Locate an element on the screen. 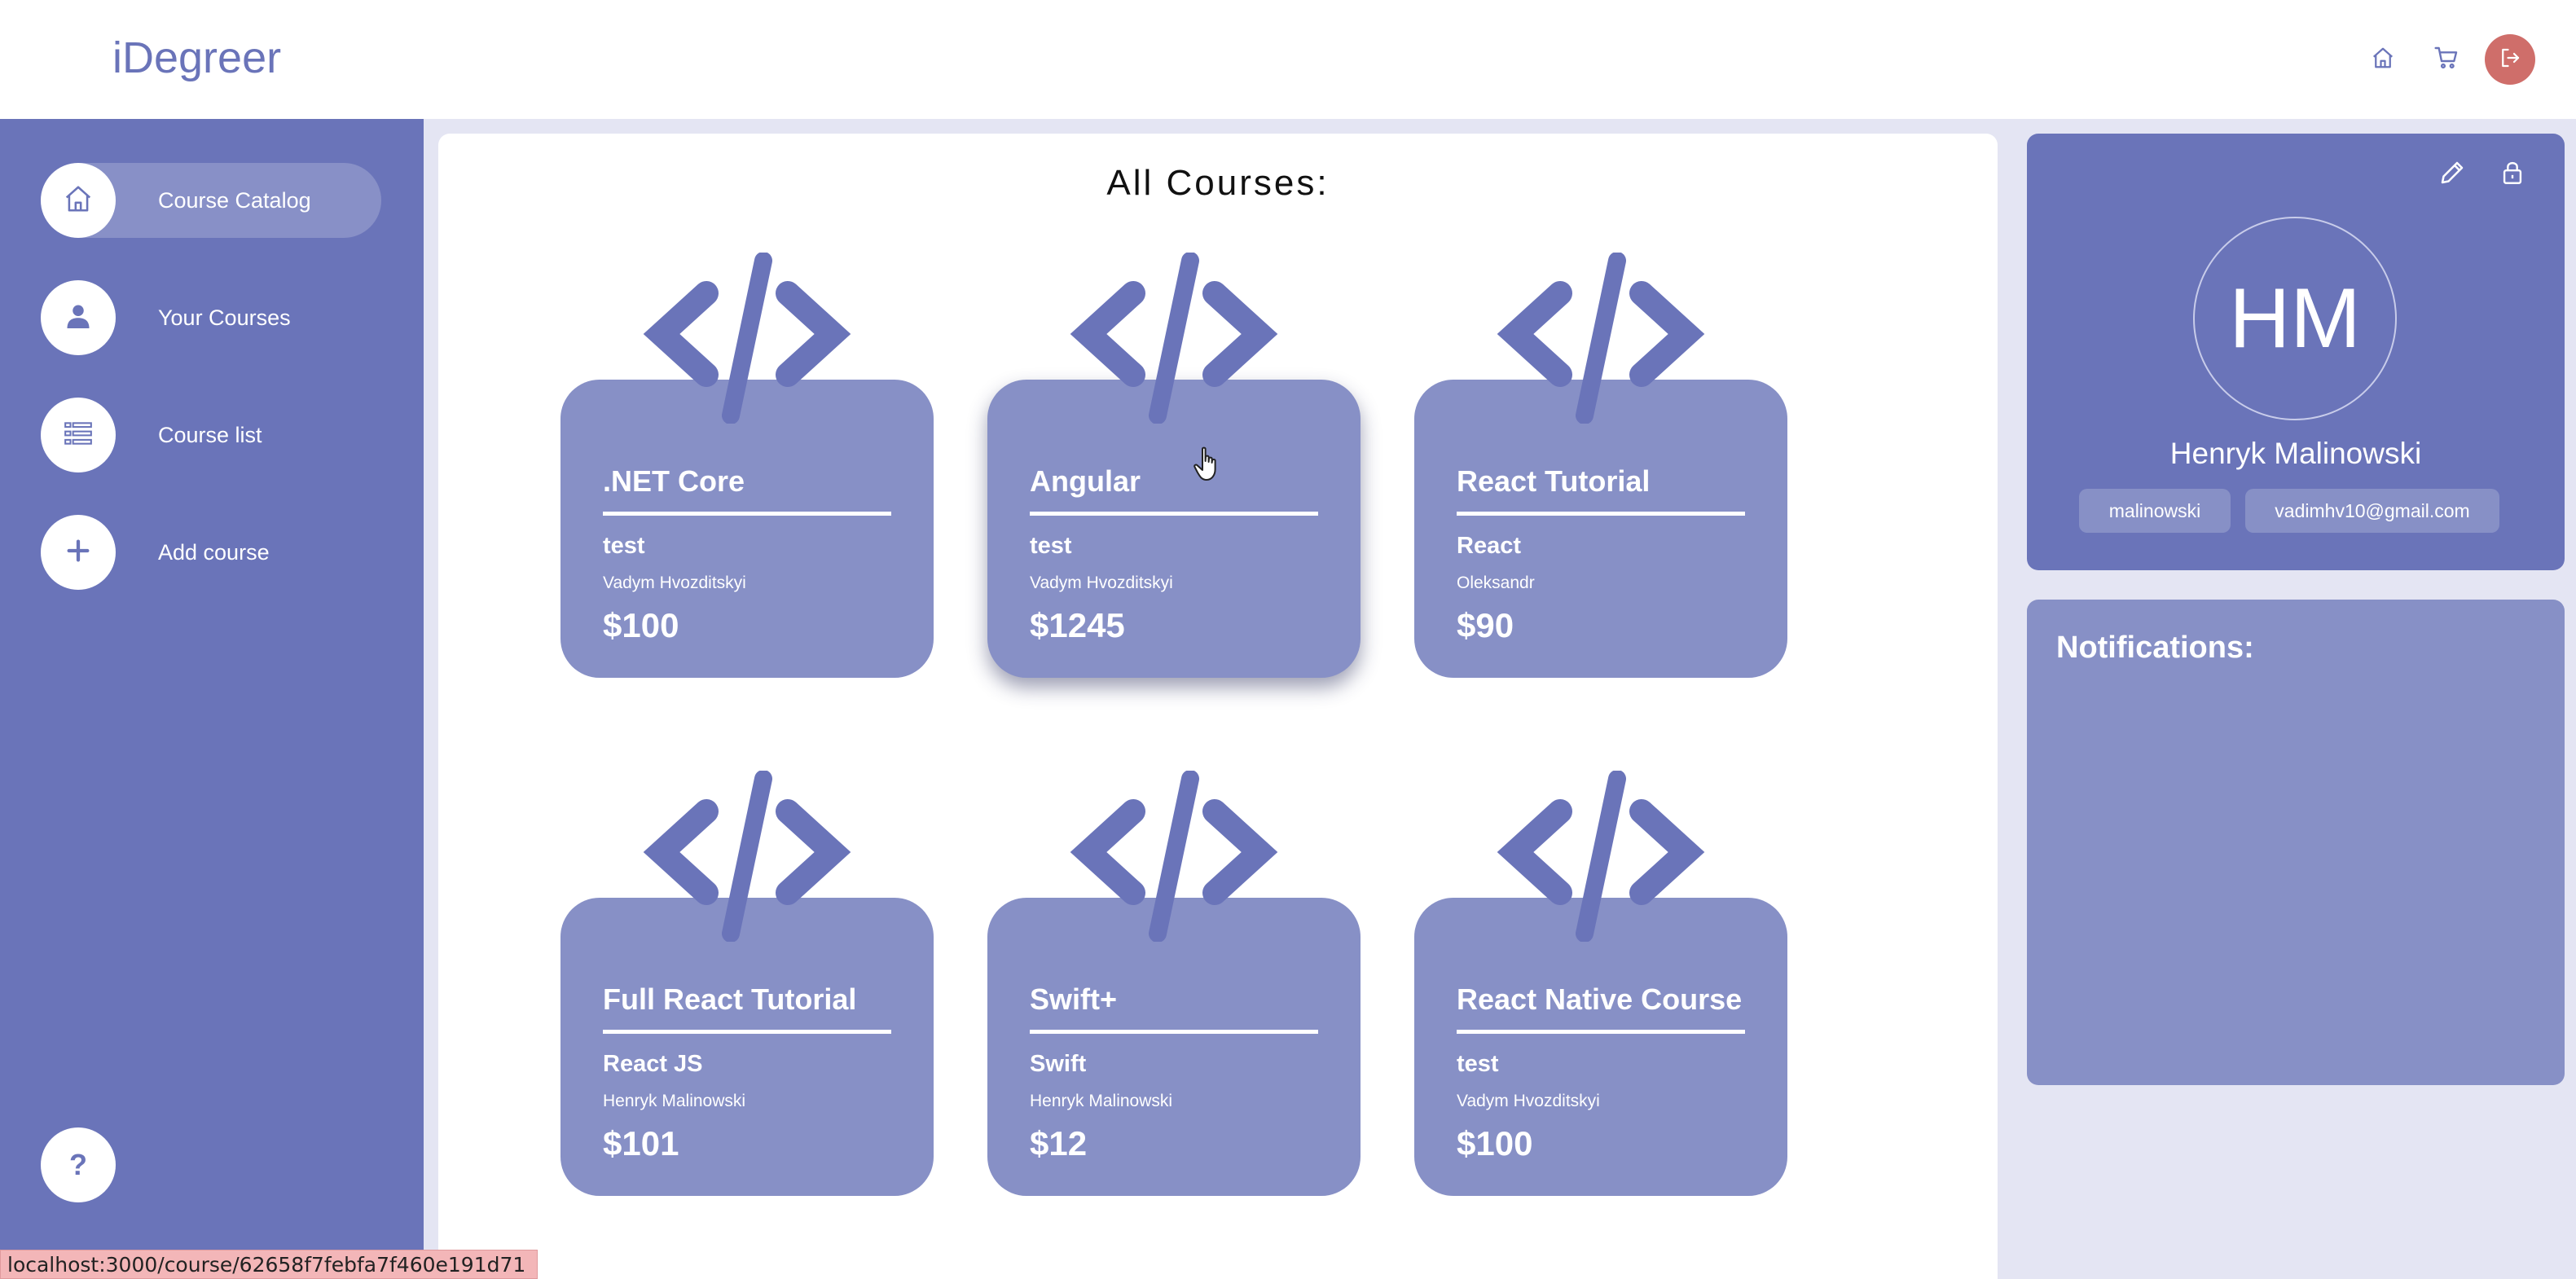  sidebar-item-label: Course Catalog is located at coordinates (234, 200).